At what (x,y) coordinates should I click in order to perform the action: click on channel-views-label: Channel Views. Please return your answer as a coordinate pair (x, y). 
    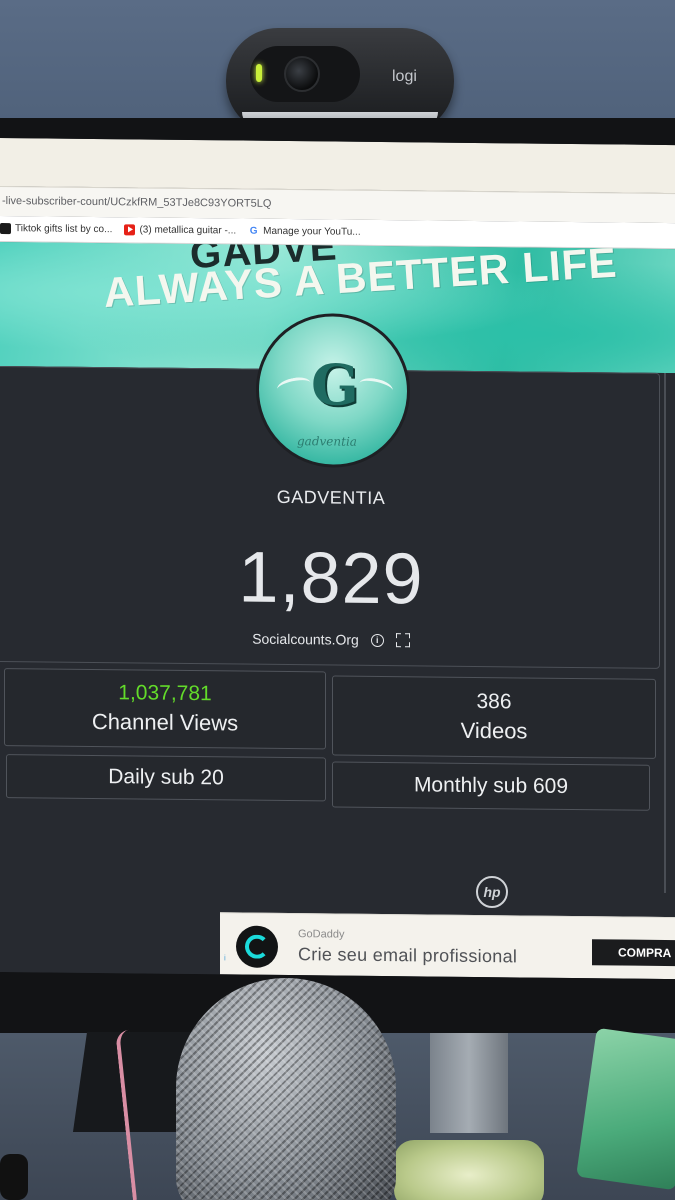
    Looking at the image, I should click on (165, 722).